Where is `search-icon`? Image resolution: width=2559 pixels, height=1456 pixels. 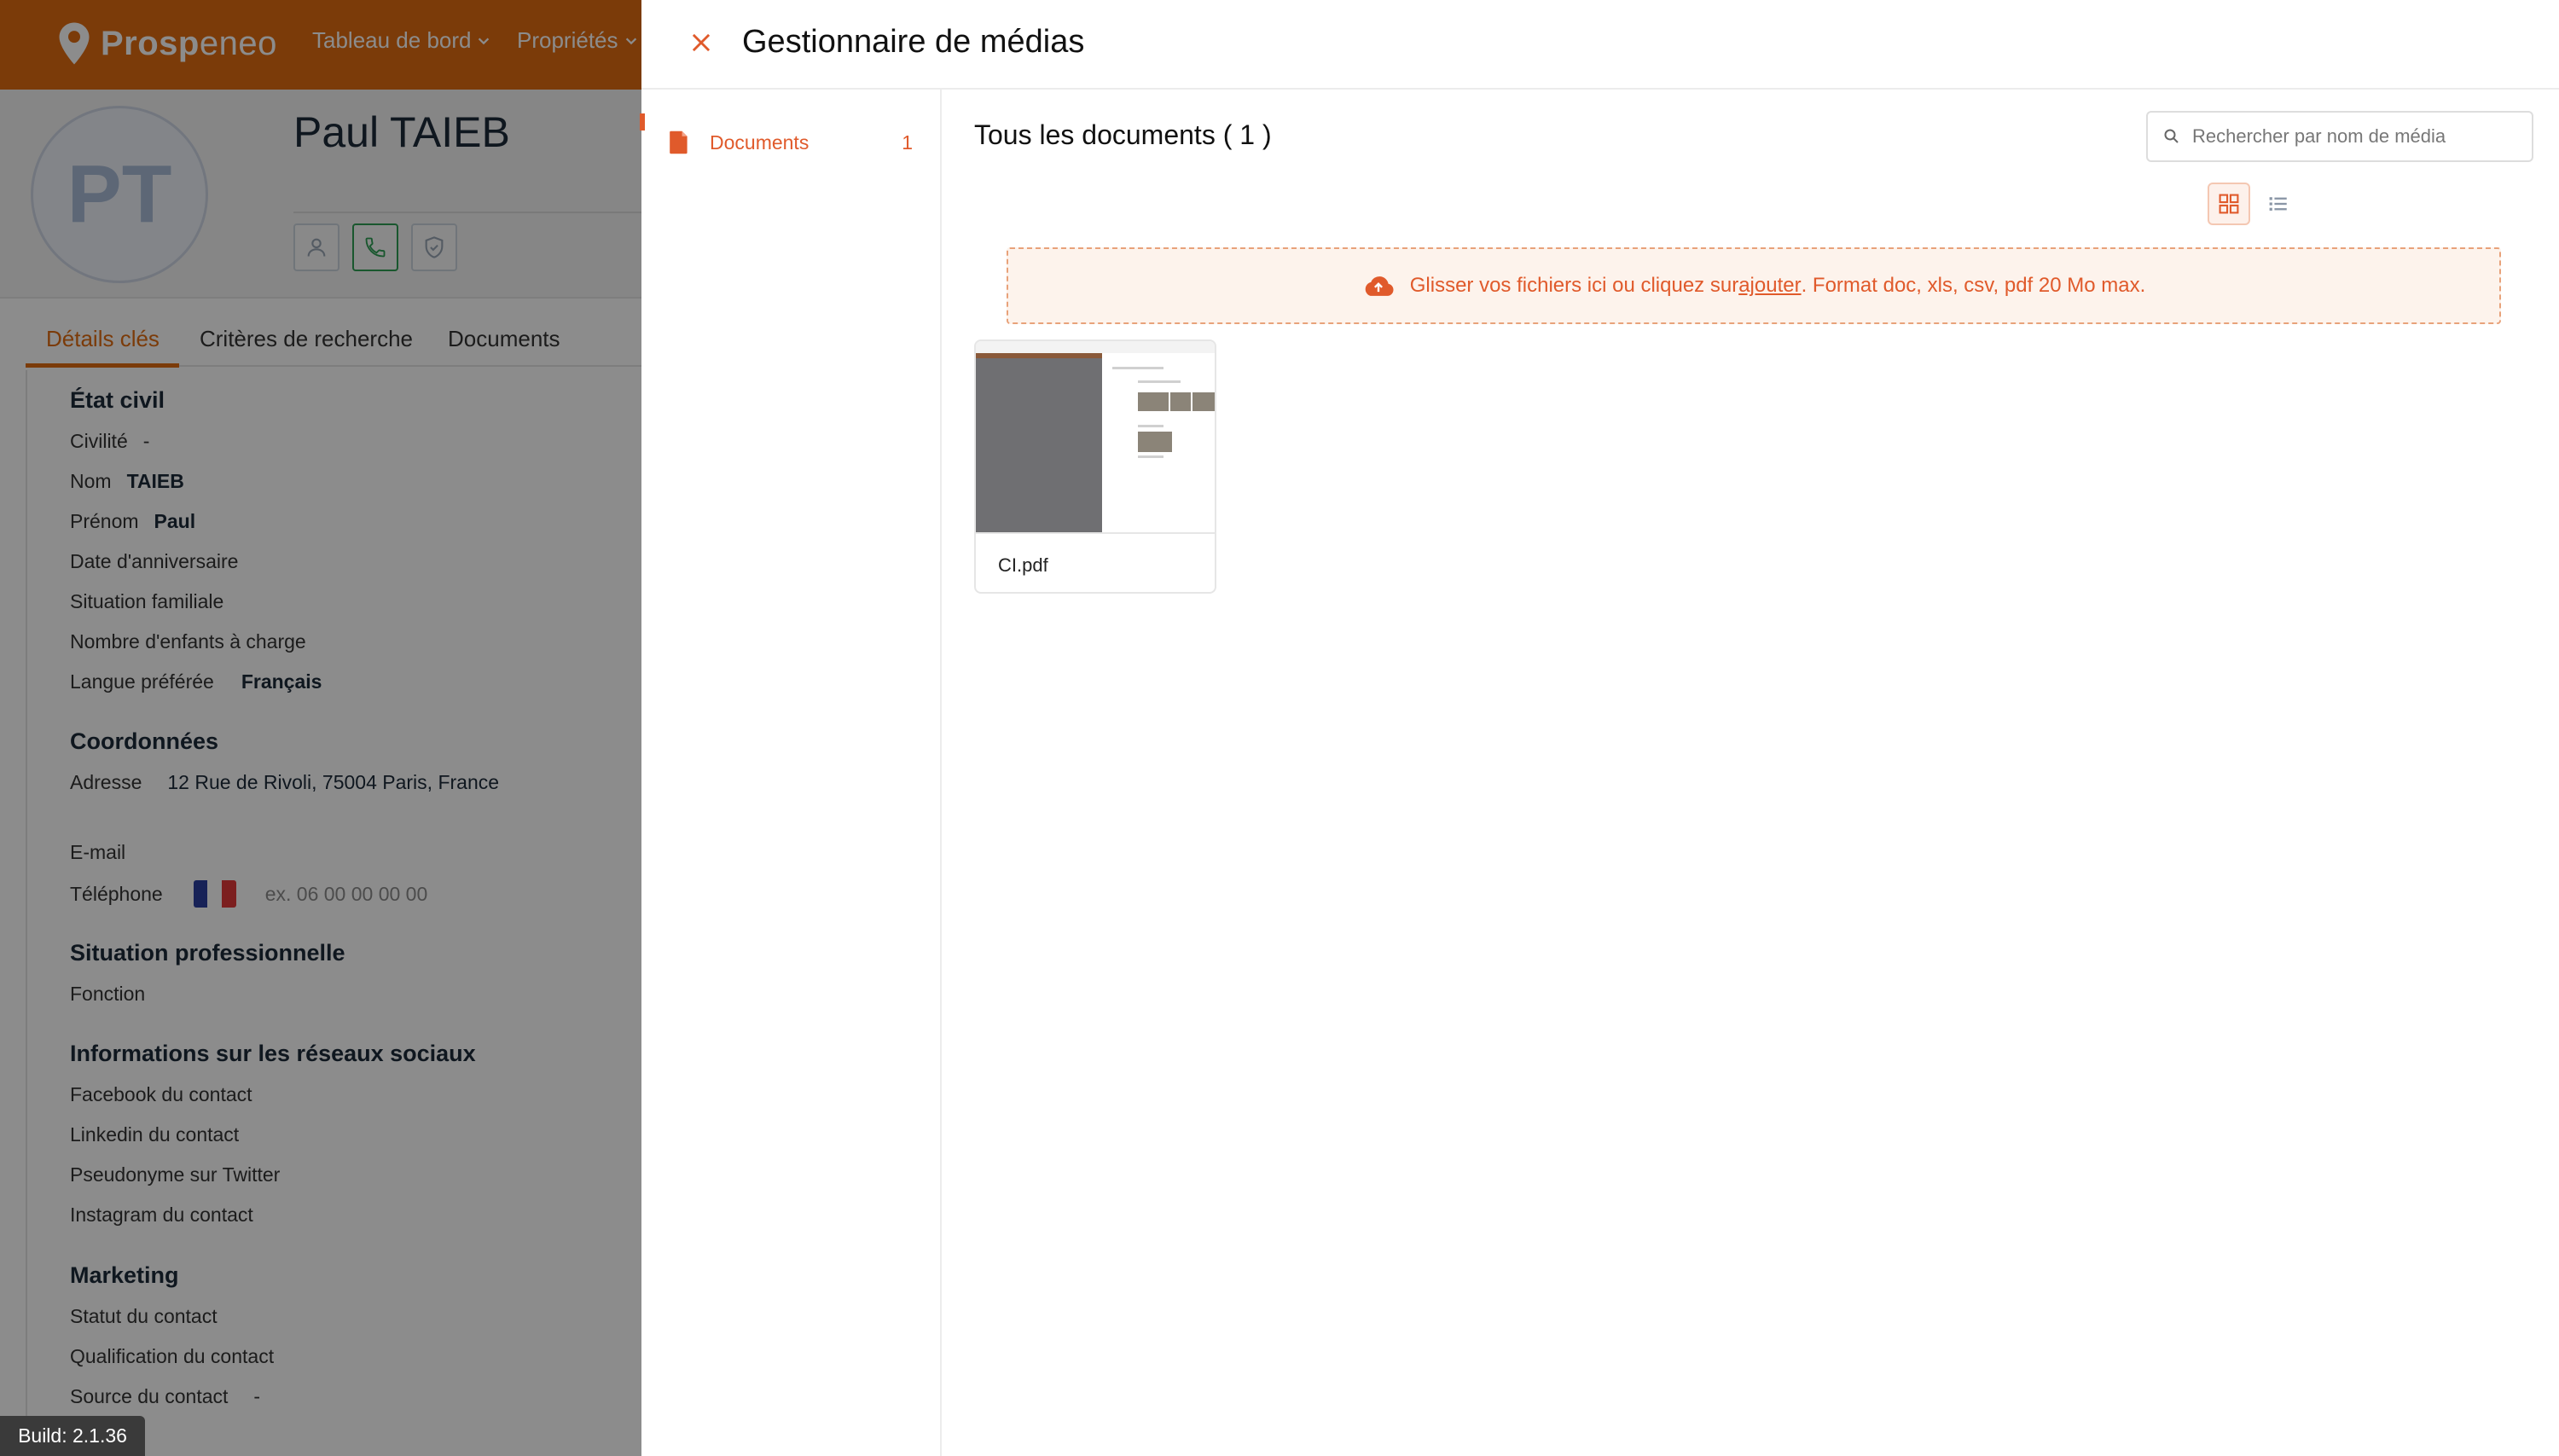 search-icon is located at coordinates (2171, 136).